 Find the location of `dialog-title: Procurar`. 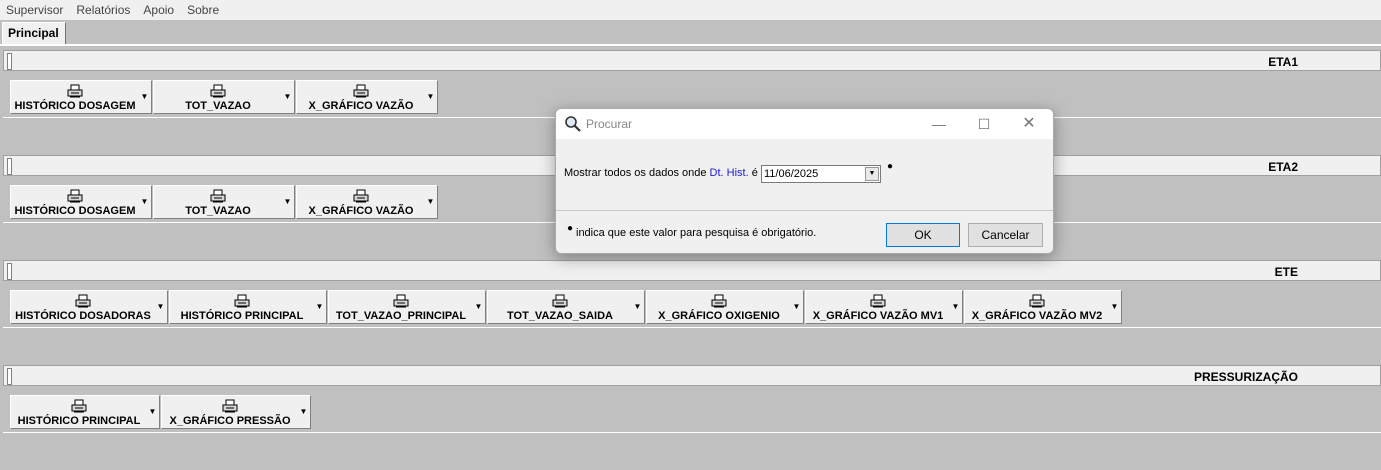

dialog-title: Procurar is located at coordinates (609, 124).